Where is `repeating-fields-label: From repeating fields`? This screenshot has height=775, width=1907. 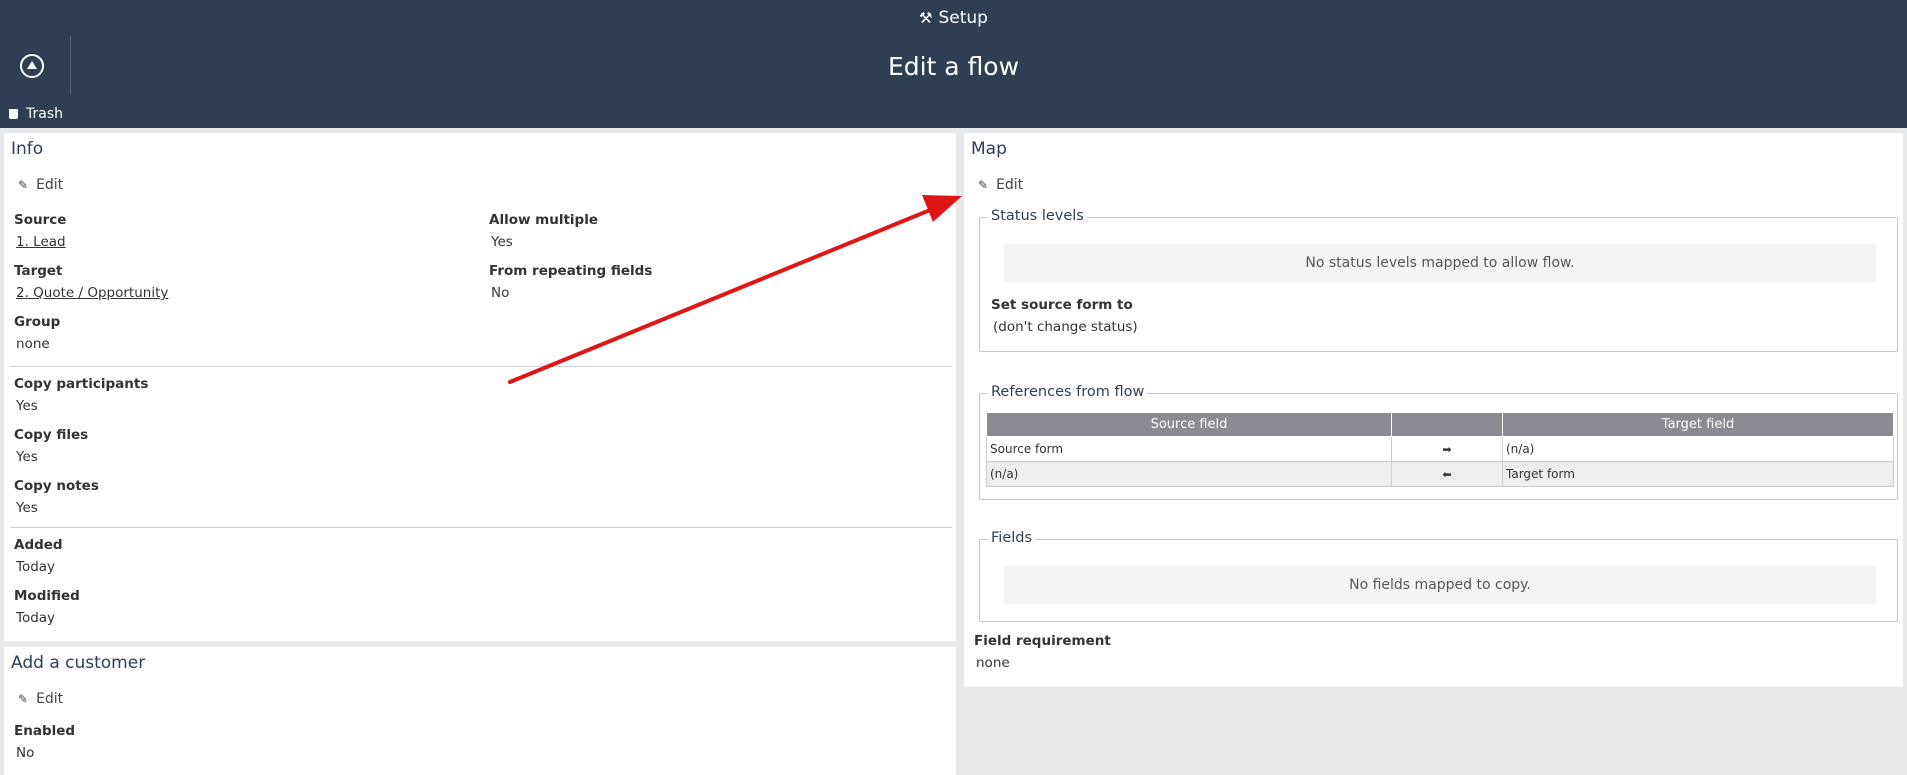
repeating-fields-label: From repeating fields is located at coordinates (571, 271).